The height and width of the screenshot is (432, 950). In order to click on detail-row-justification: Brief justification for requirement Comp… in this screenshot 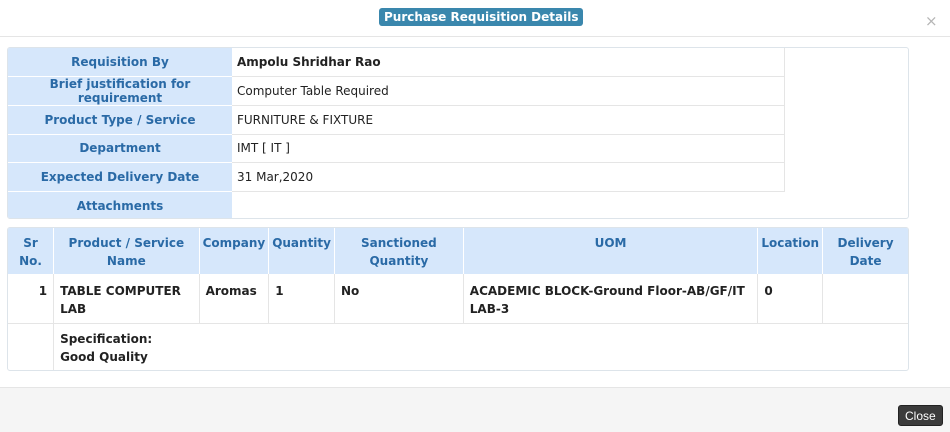, I will do `click(396, 91)`.